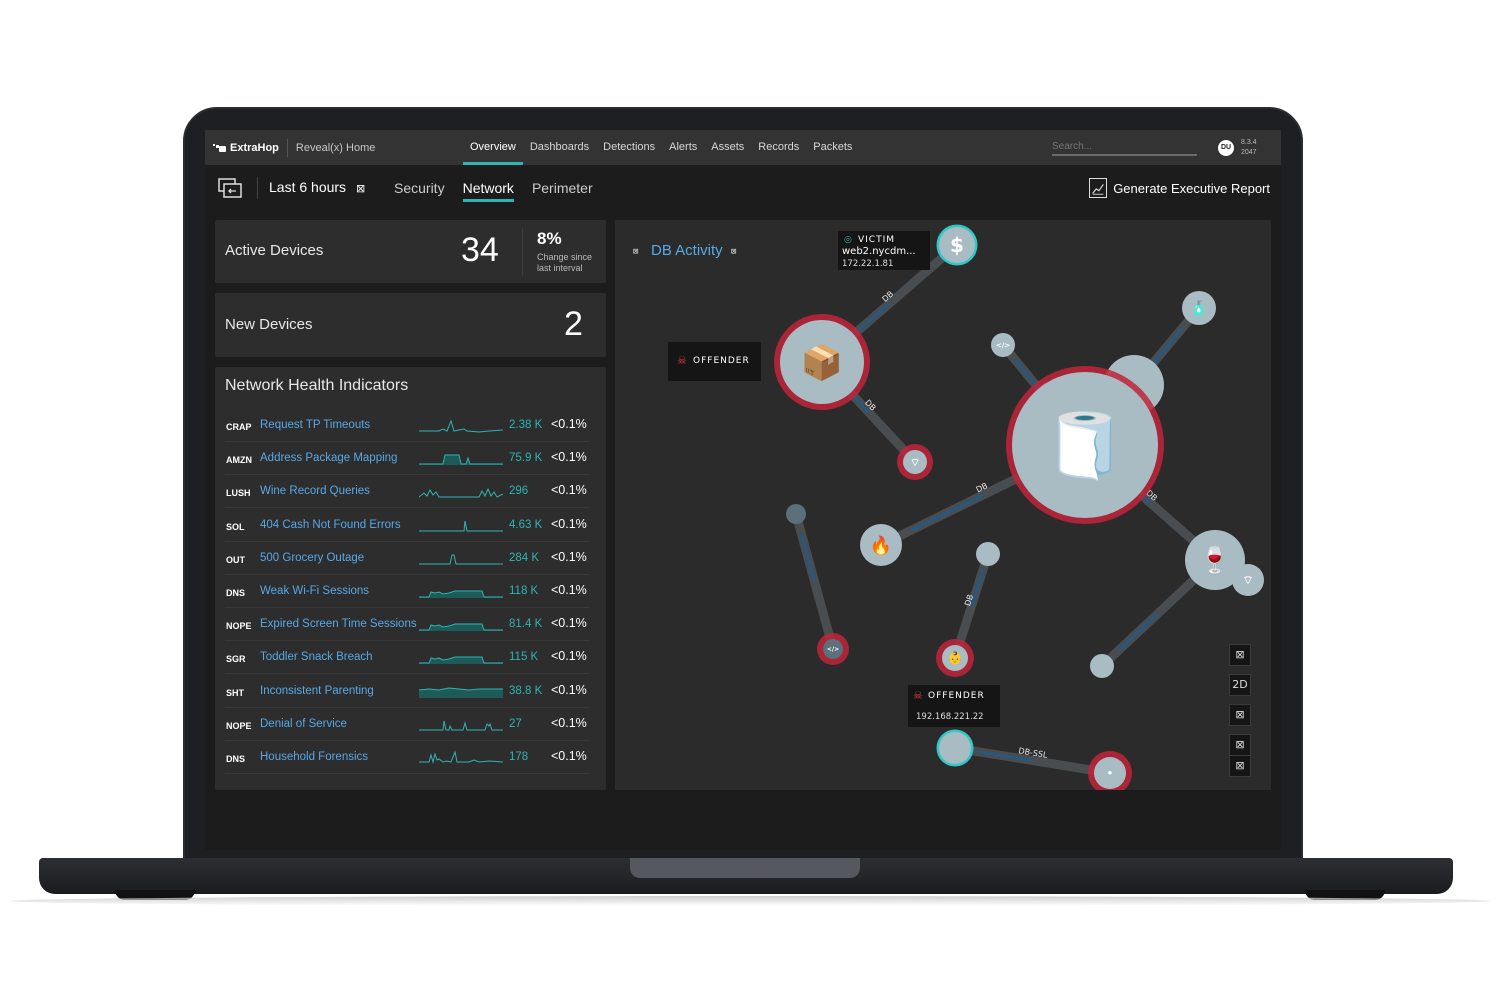 This screenshot has width=1500, height=1000. Describe the element at coordinates (549, 238) in the screenshot. I see `change-percent: 8%` at that location.